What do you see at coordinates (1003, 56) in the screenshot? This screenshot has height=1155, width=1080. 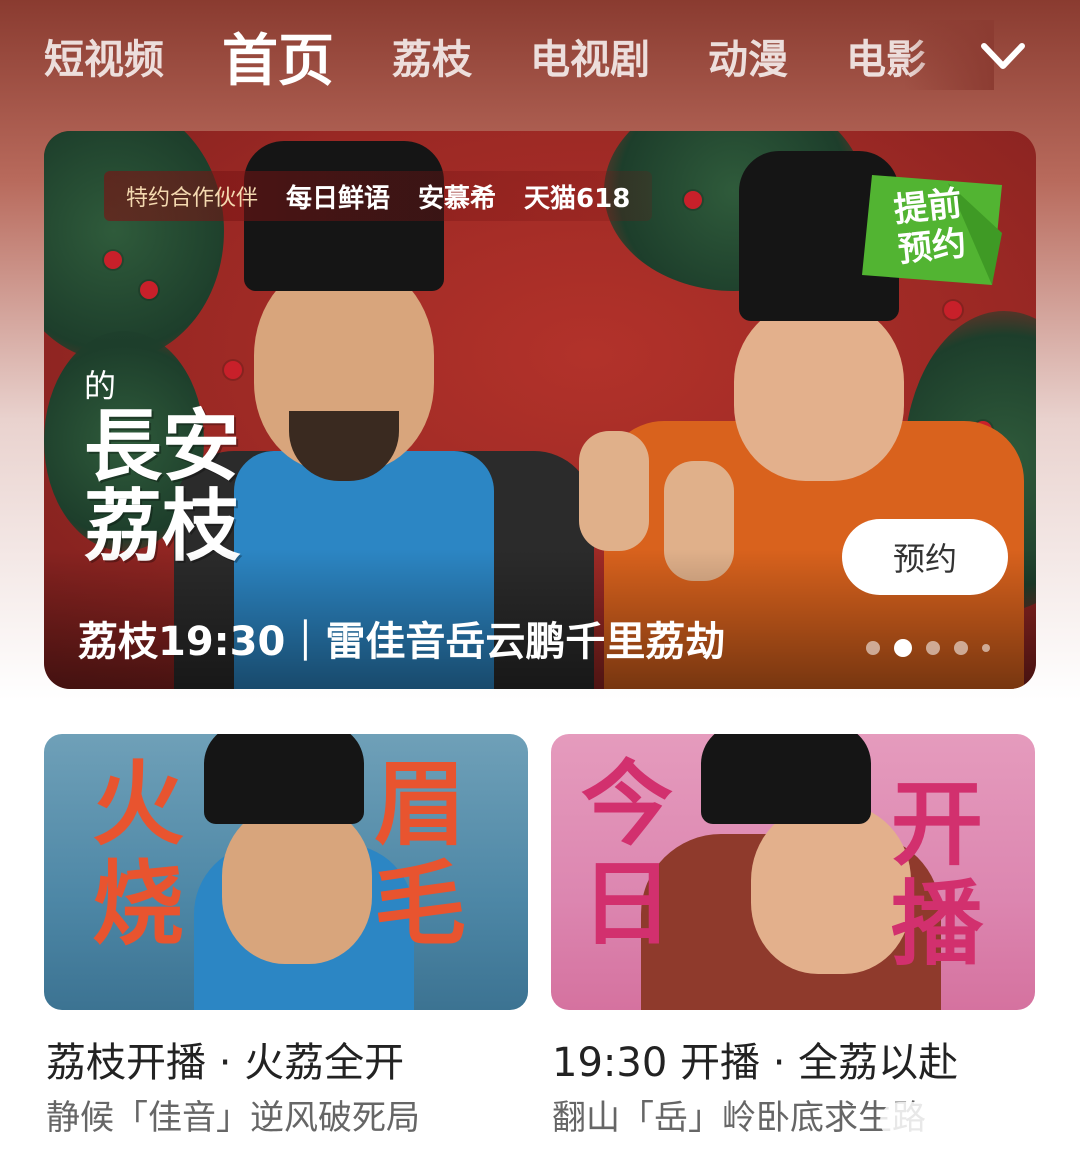 I see `chevron-down-icon` at bounding box center [1003, 56].